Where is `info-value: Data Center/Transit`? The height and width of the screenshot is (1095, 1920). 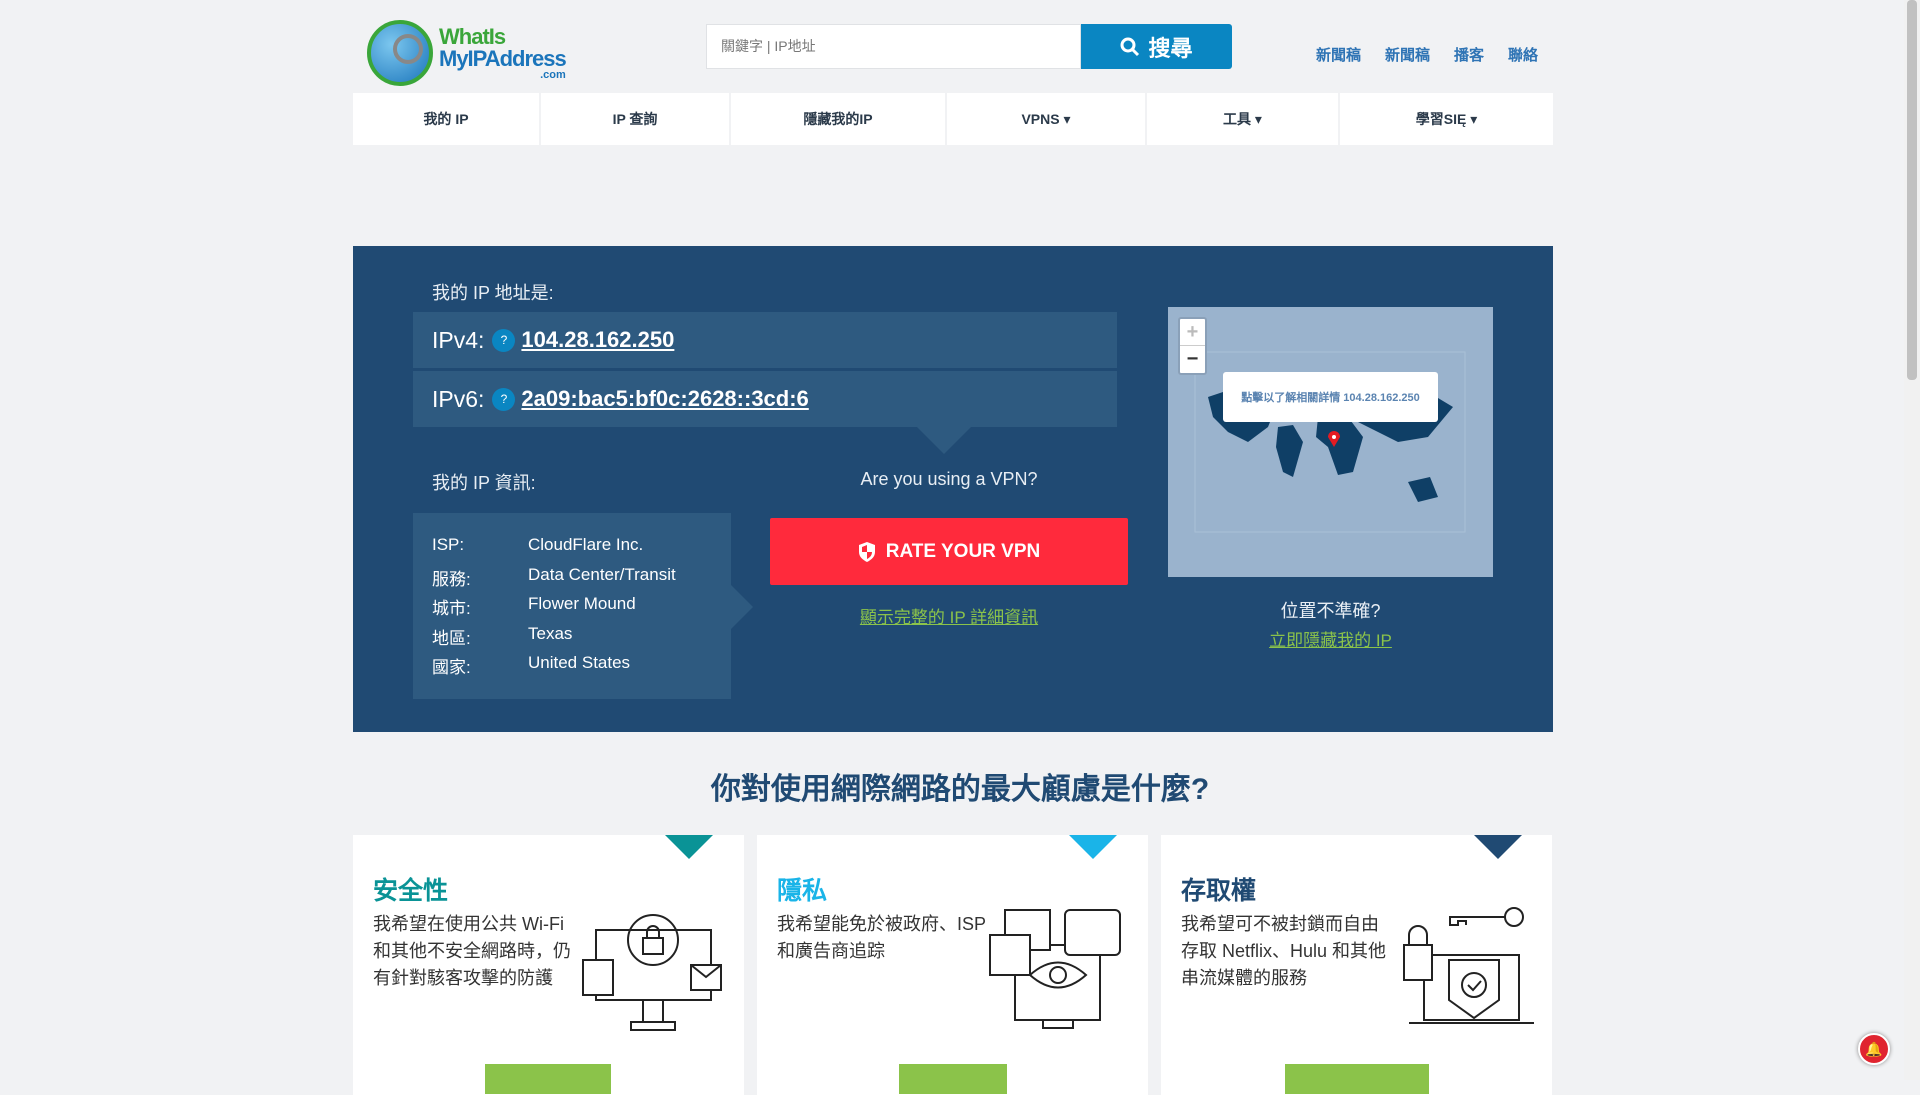 info-value: Data Center/Transit is located at coordinates (602, 574).